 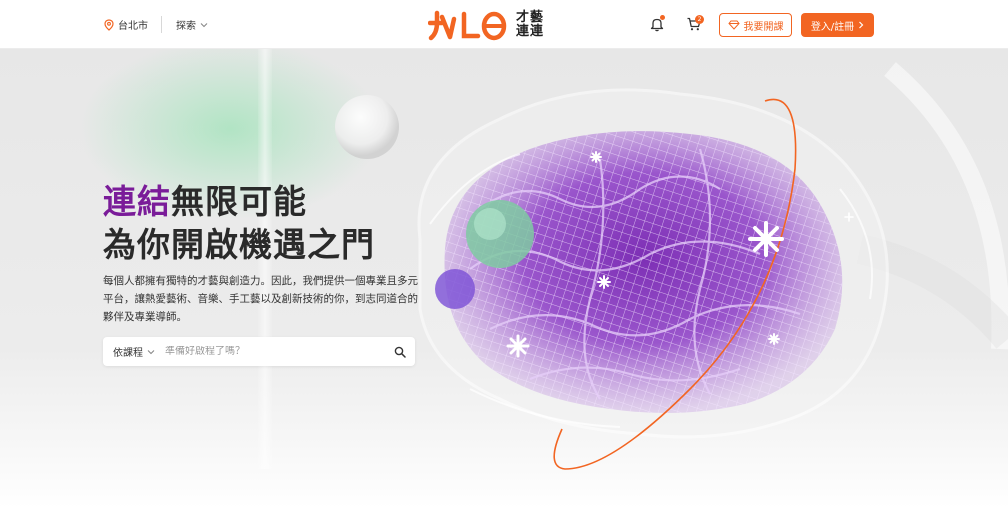 What do you see at coordinates (161, 24) in the screenshot?
I see `header-divider` at bounding box center [161, 24].